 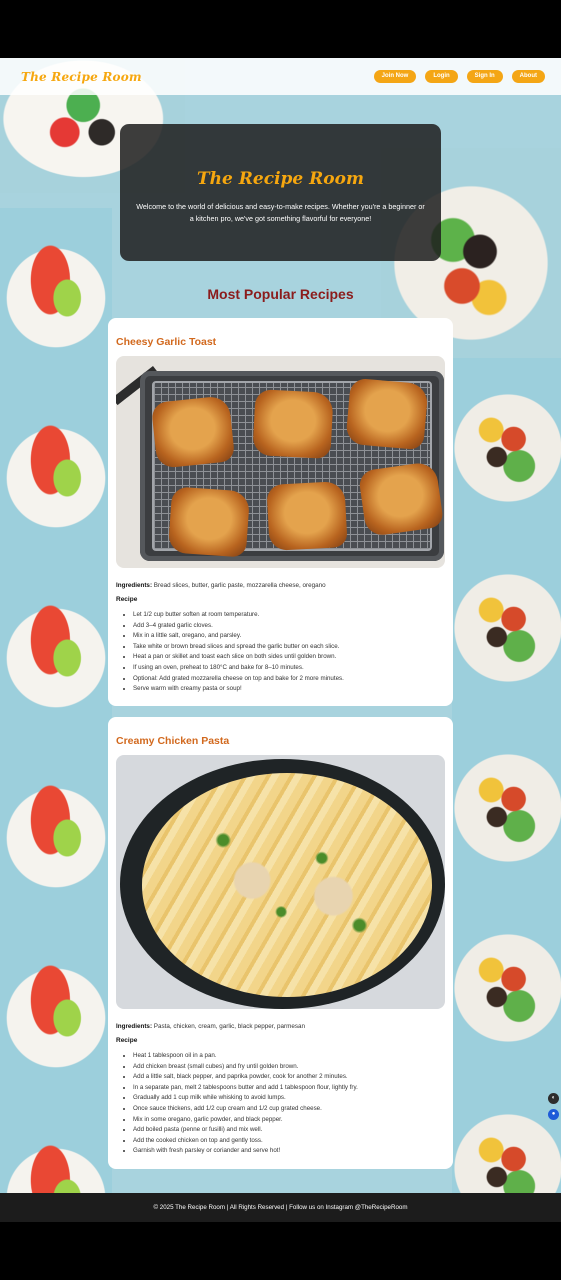 I want to click on assistant-icon: ●, so click(x=553, y=1114).